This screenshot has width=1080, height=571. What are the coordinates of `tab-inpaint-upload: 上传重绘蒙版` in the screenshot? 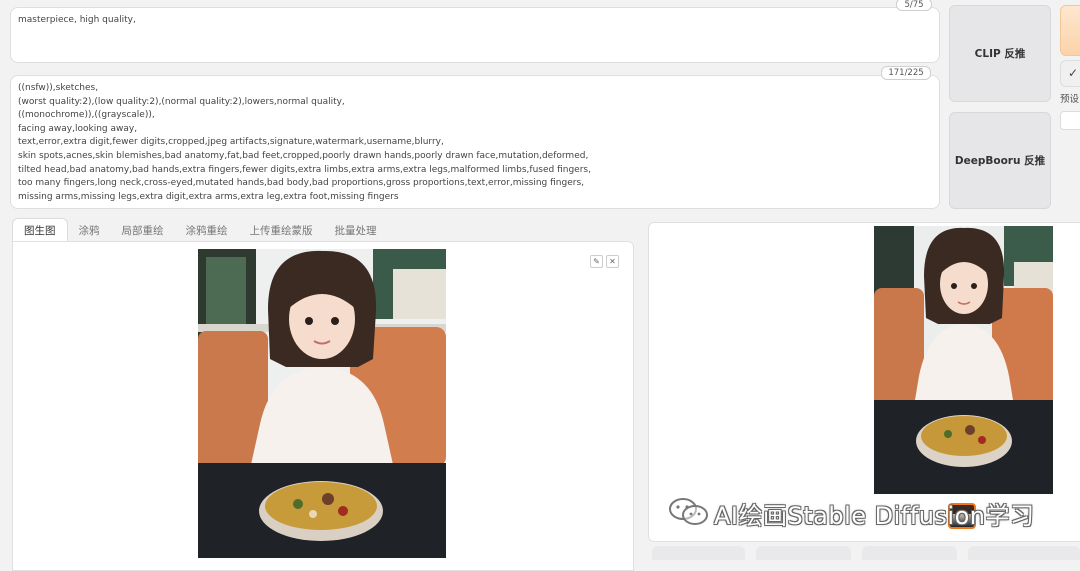 It's located at (281, 231).